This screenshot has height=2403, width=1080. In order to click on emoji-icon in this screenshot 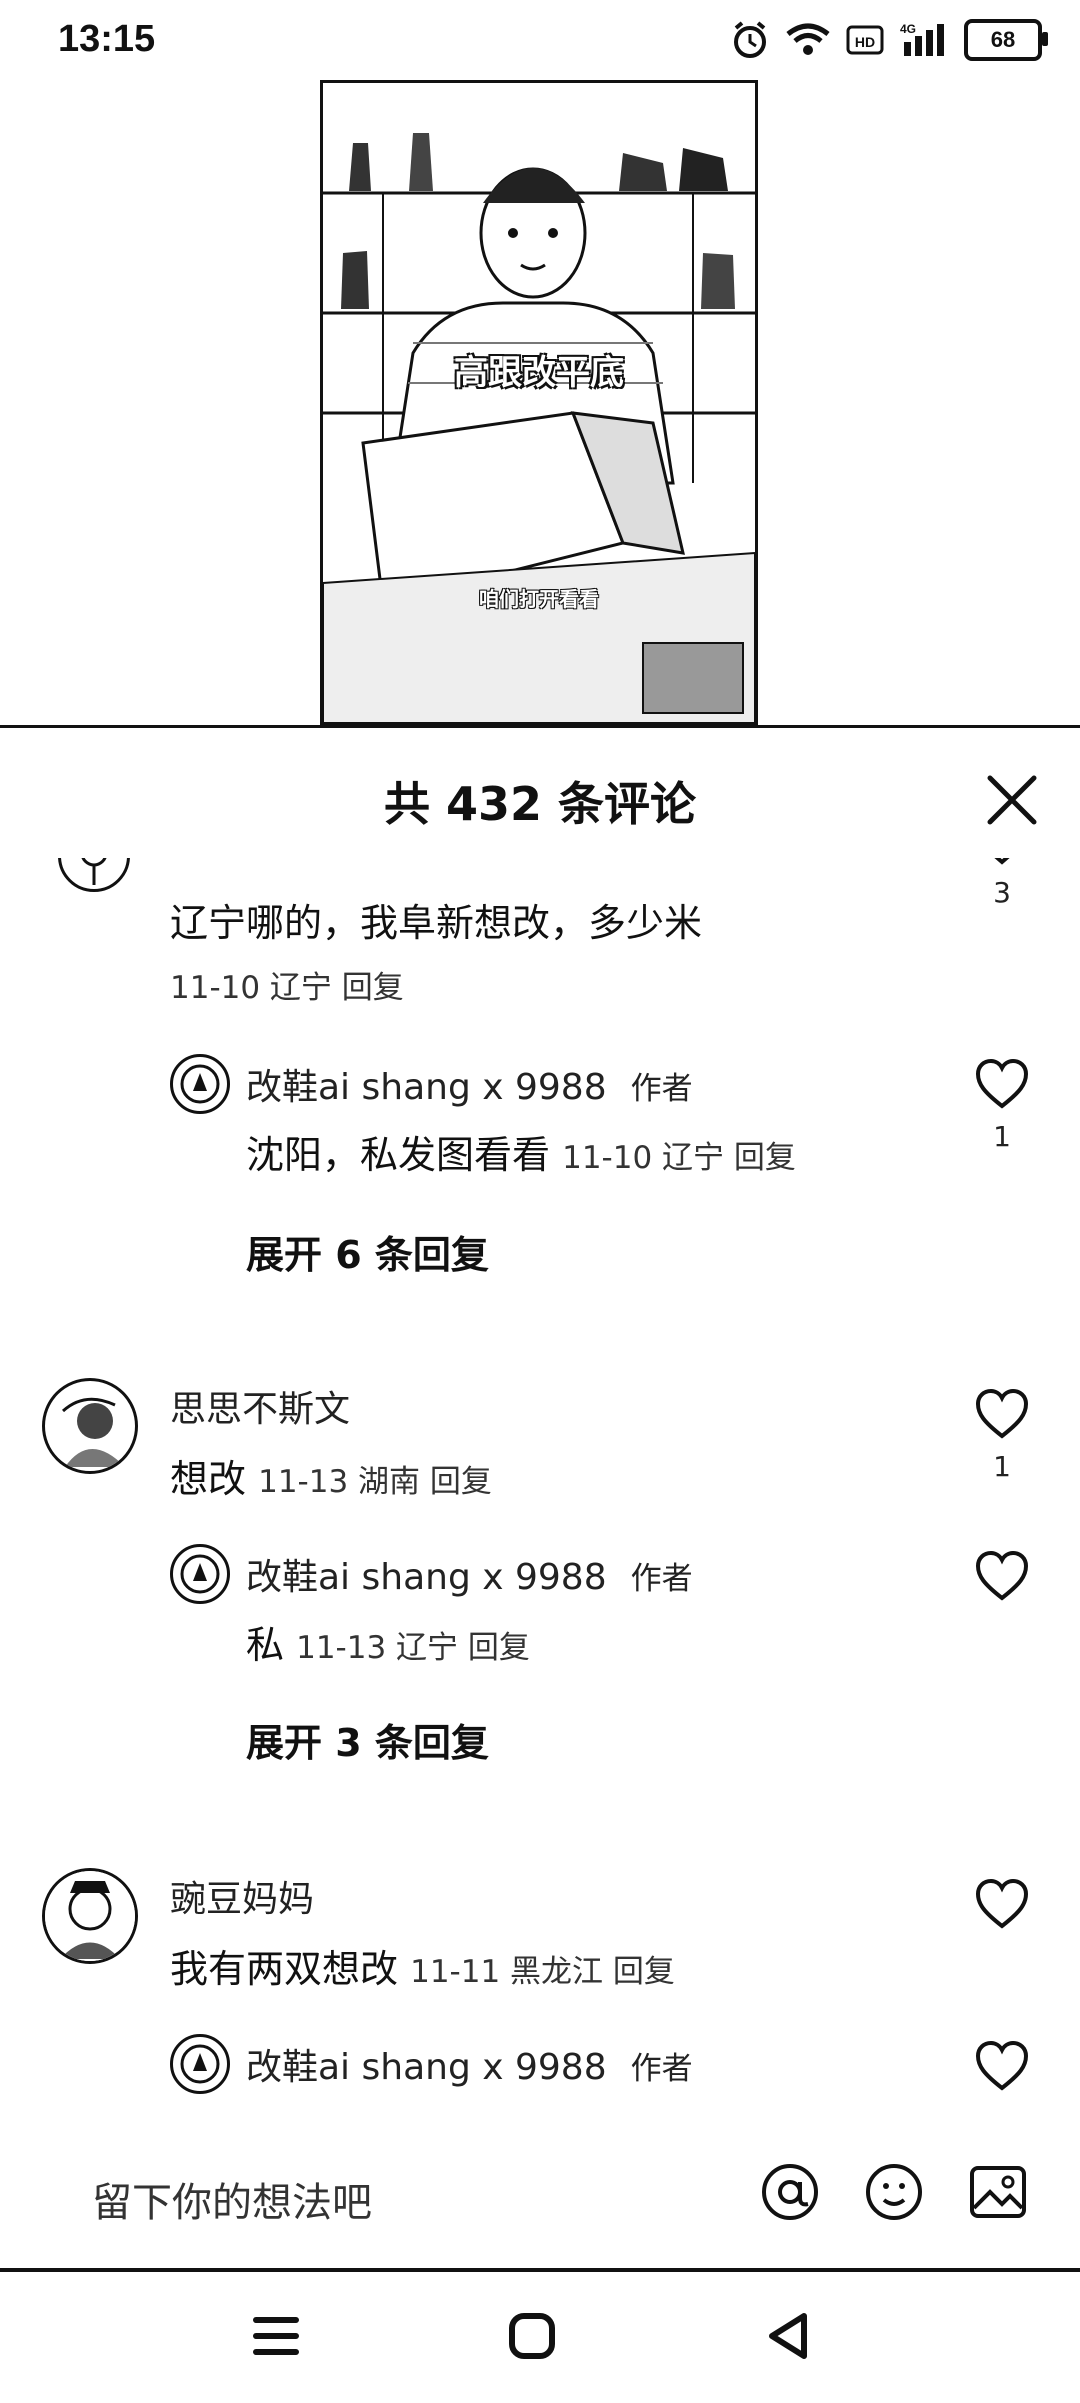, I will do `click(894, 2192)`.